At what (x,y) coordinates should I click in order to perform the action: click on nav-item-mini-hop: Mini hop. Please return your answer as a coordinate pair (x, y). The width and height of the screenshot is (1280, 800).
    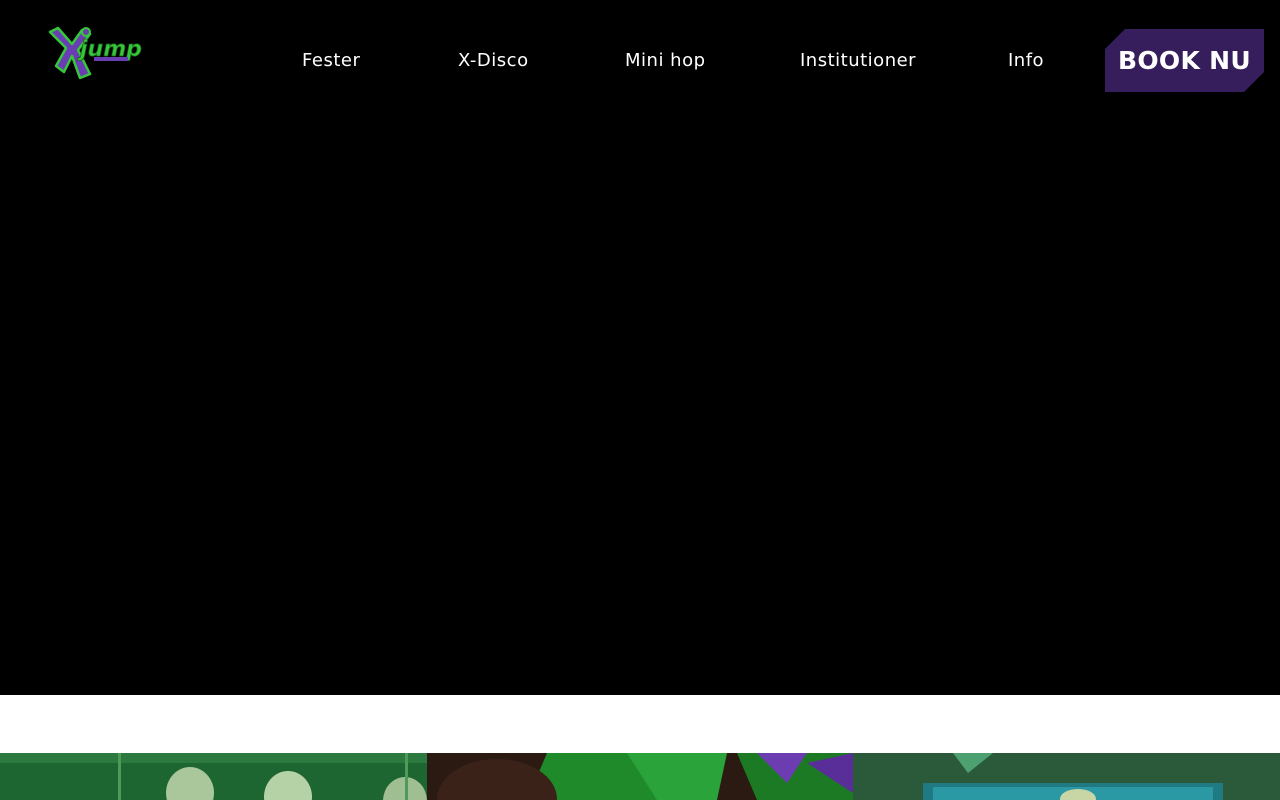
    Looking at the image, I should click on (665, 61).